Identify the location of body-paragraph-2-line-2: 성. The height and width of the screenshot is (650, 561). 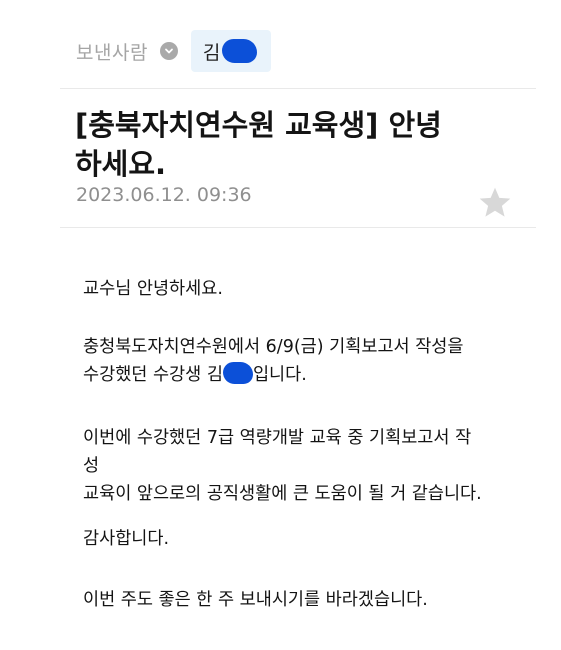
(91, 466).